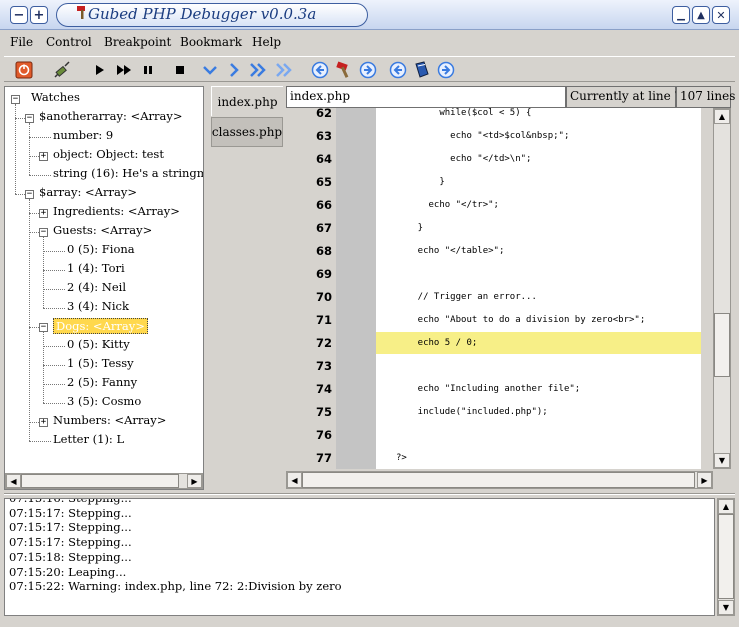  I want to click on next-bookmark-button, so click(446, 70).